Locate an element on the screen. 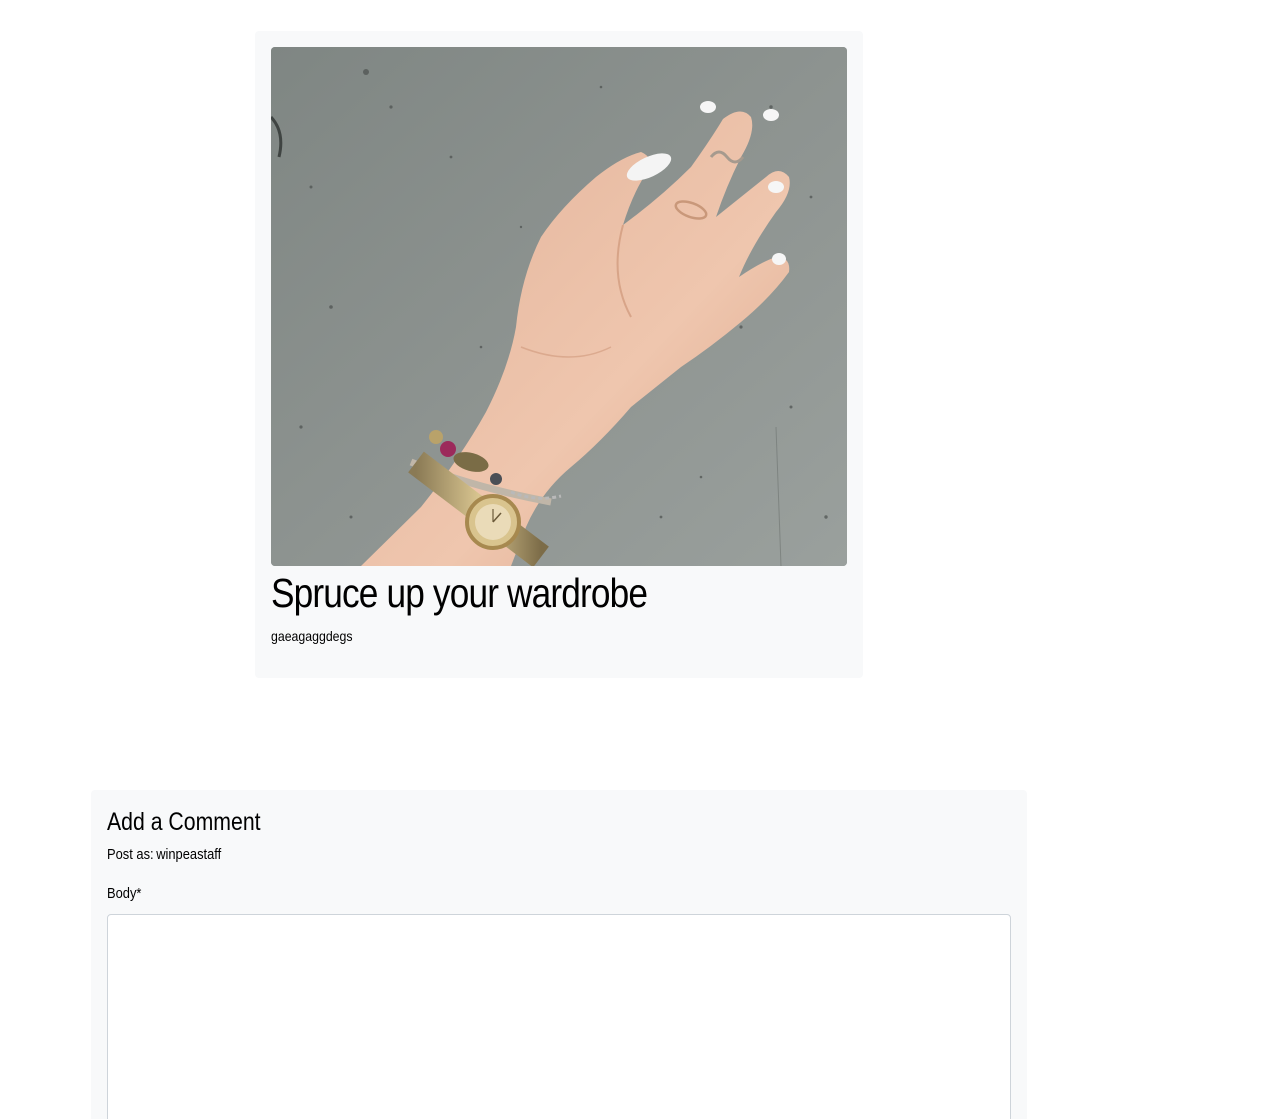  post-title: Spruce up your wardrobe is located at coordinates (459, 593).